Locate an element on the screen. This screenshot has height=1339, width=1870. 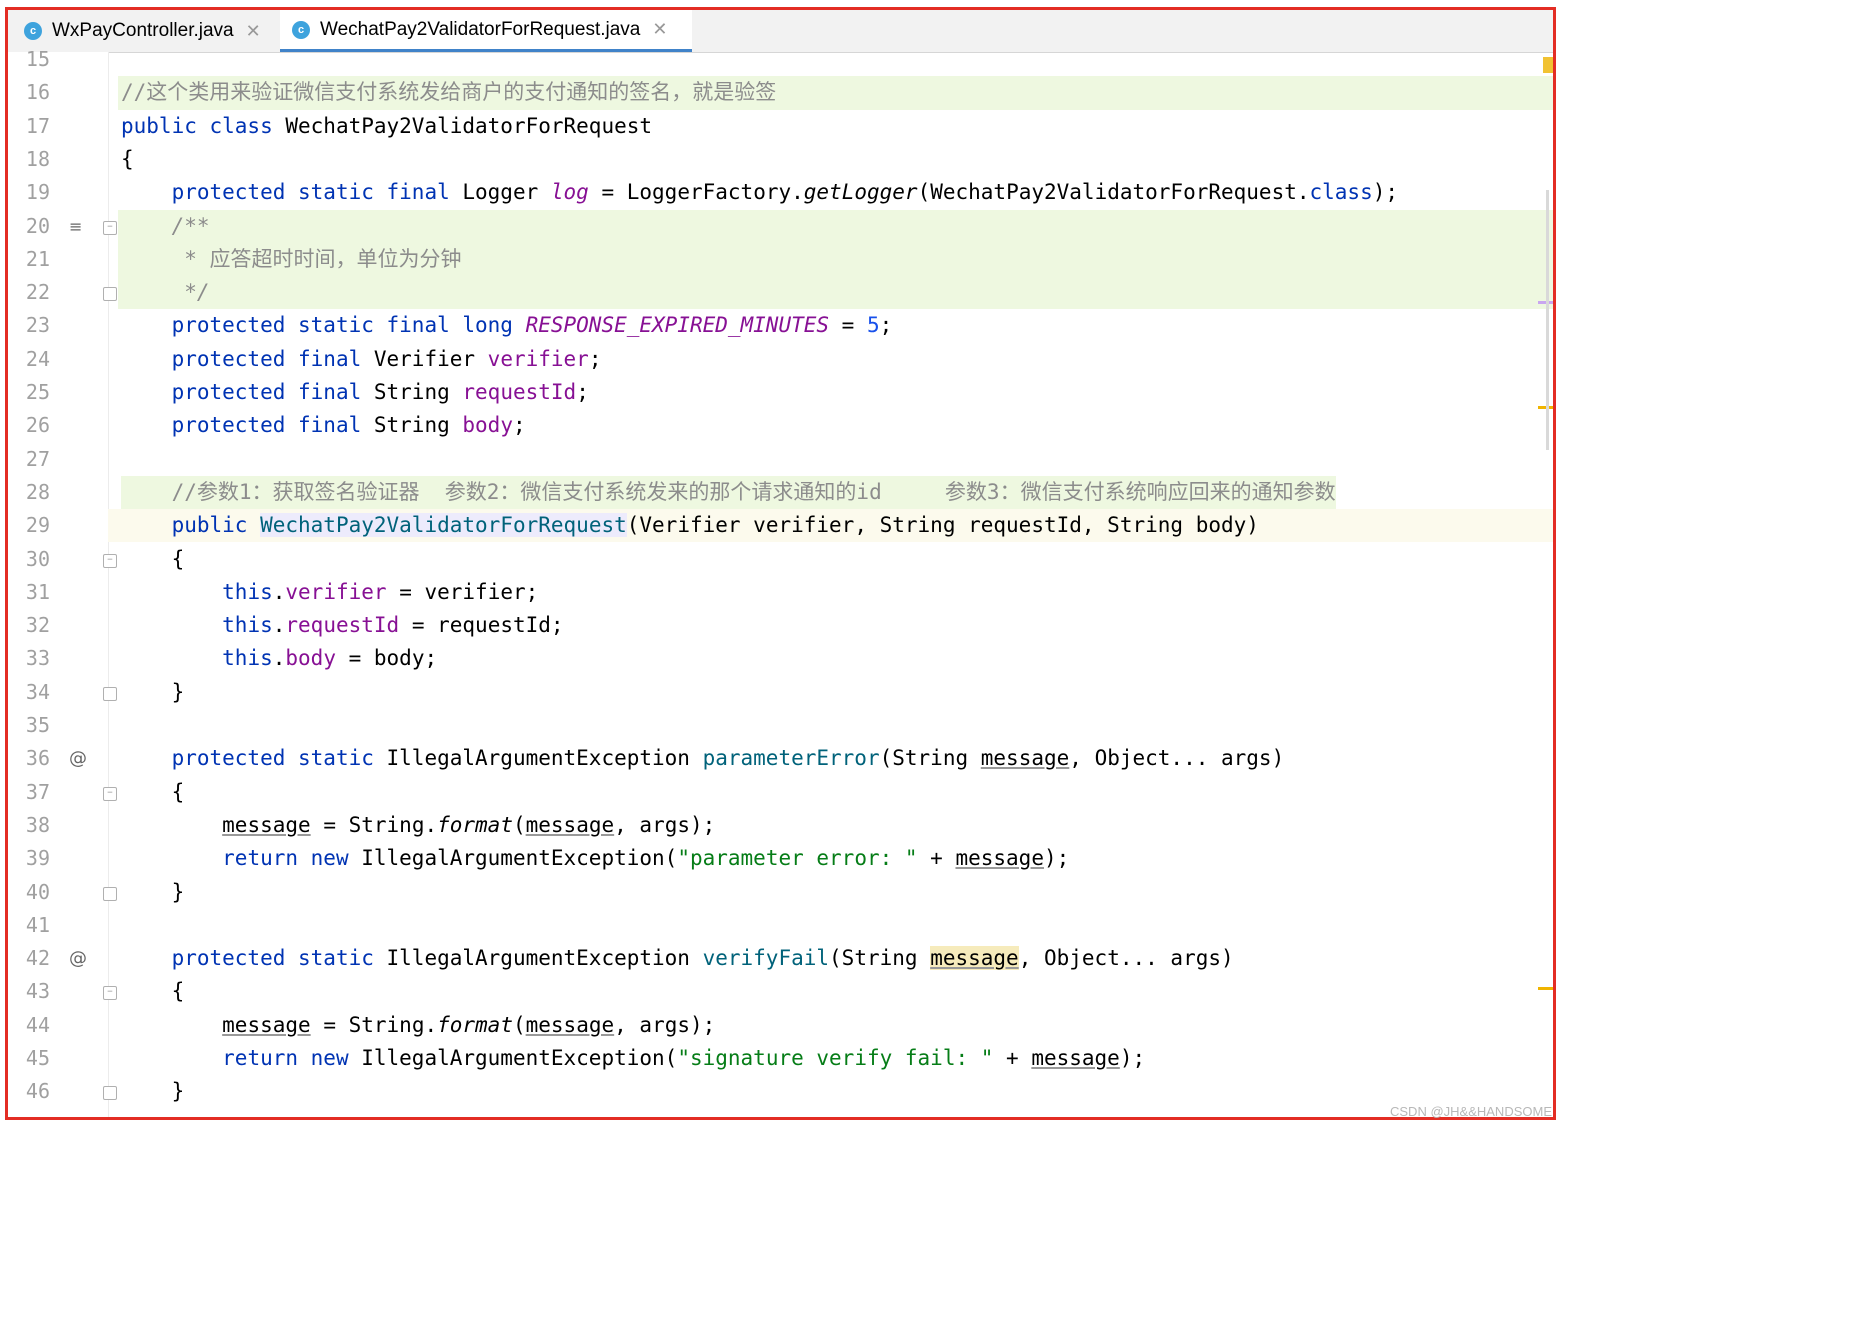
line-number: 42 is located at coordinates (37, 958).